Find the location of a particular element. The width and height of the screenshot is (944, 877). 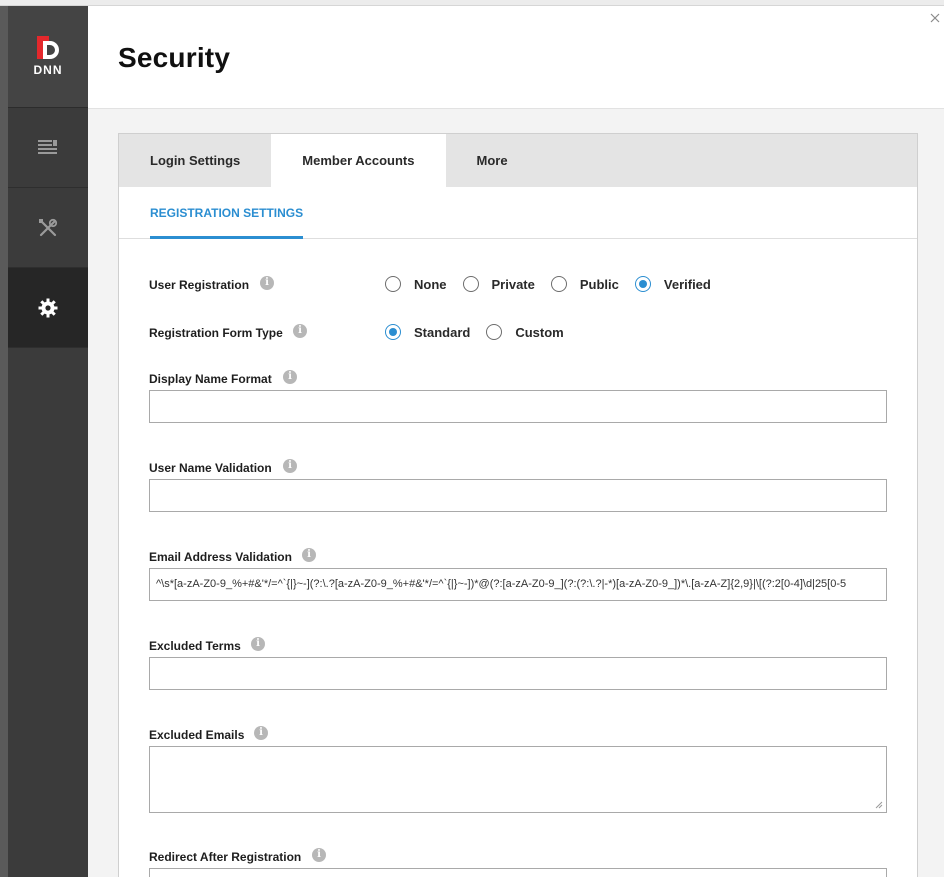

subtab-row: REGISTRATION SETTINGS is located at coordinates (518, 213).